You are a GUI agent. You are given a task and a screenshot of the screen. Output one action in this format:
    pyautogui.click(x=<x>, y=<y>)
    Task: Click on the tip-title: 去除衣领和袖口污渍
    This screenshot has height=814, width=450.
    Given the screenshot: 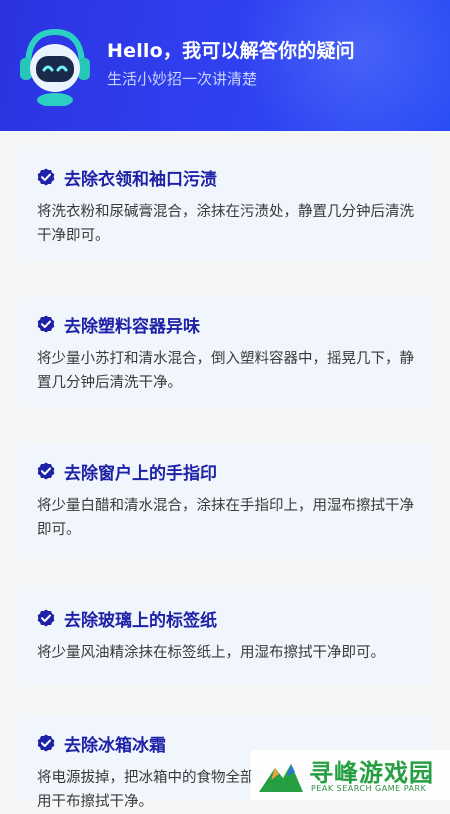 What is the action you would take?
    pyautogui.click(x=140, y=180)
    